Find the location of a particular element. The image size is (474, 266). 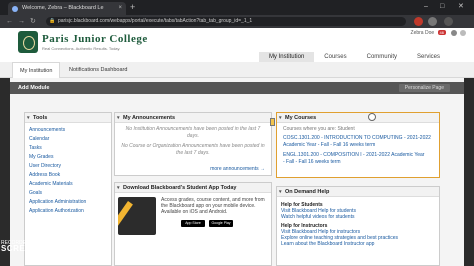

tab-title: Welcome, Zebra – Blackboard Le is located at coordinates (63, 8).